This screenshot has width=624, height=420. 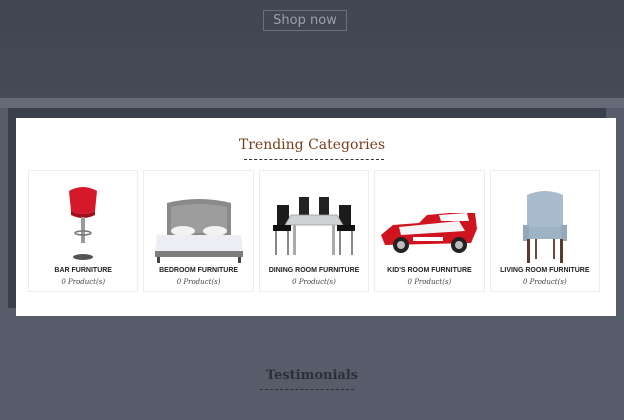 I want to click on shop-now-button: Shop now, so click(x=305, y=20).